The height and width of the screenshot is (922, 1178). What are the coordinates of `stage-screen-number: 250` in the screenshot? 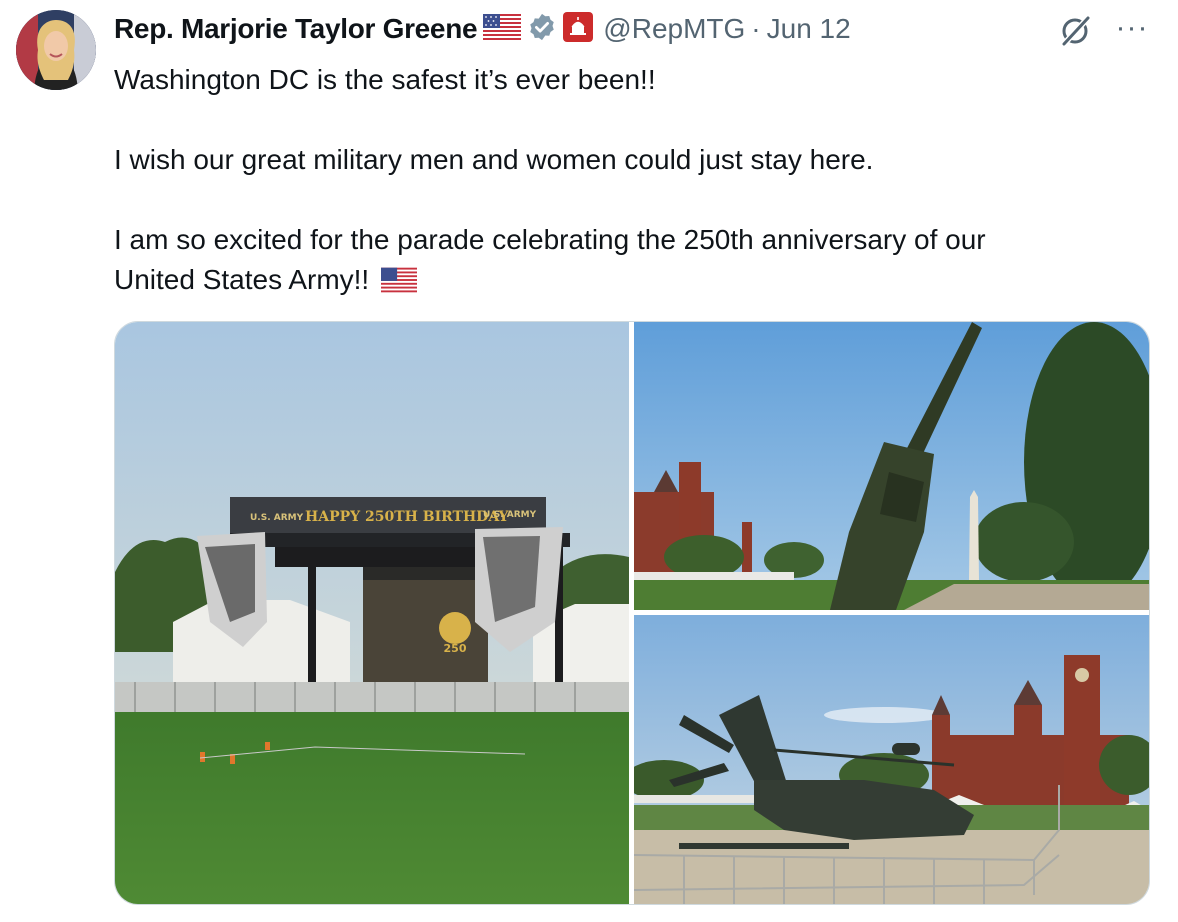 It's located at (455, 648).